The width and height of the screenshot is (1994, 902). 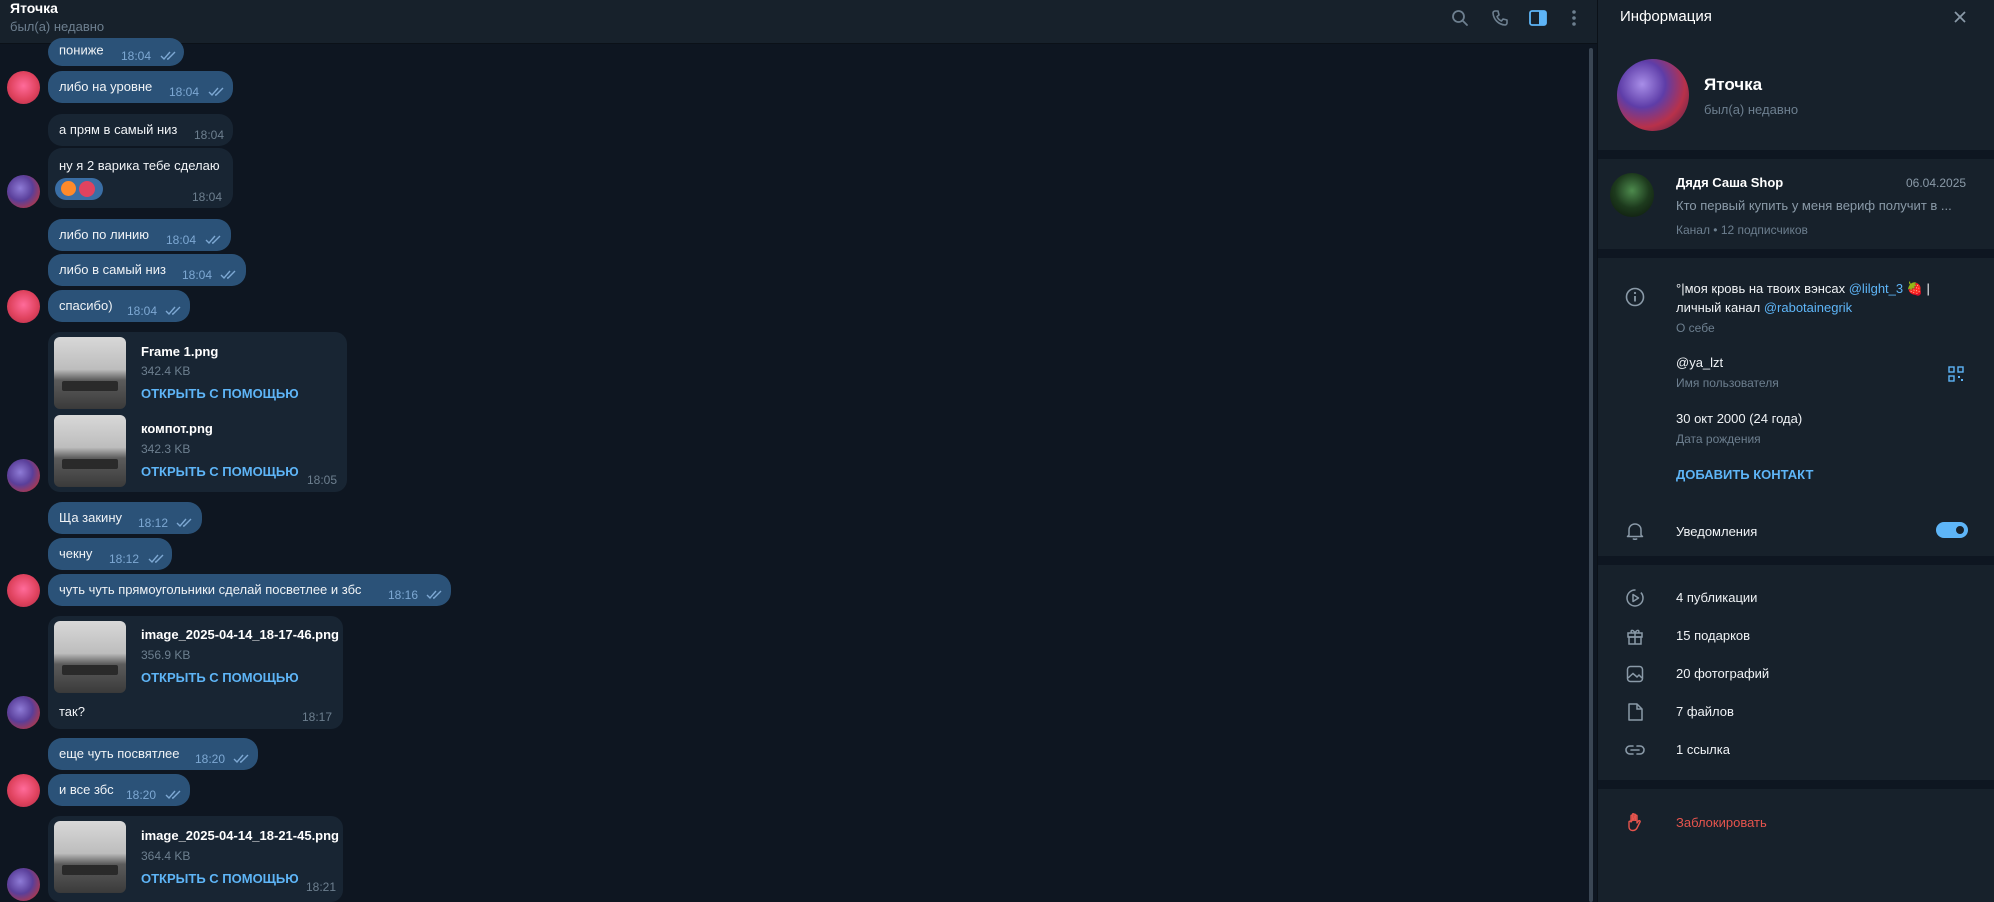 What do you see at coordinates (1936, 183) in the screenshot?
I see `channel-date: 06.04.2025` at bounding box center [1936, 183].